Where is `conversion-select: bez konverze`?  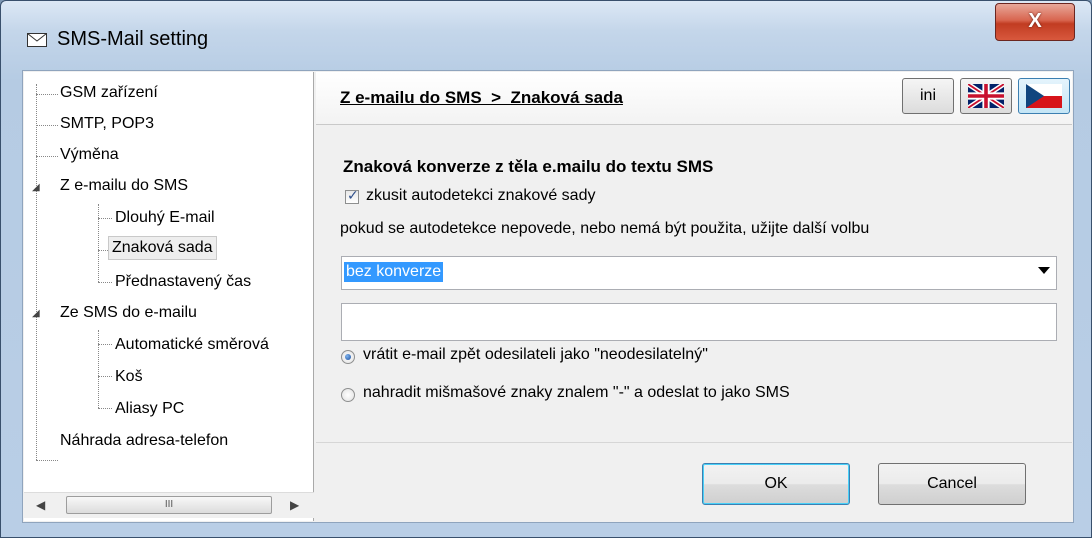 conversion-select: bez konverze is located at coordinates (699, 273).